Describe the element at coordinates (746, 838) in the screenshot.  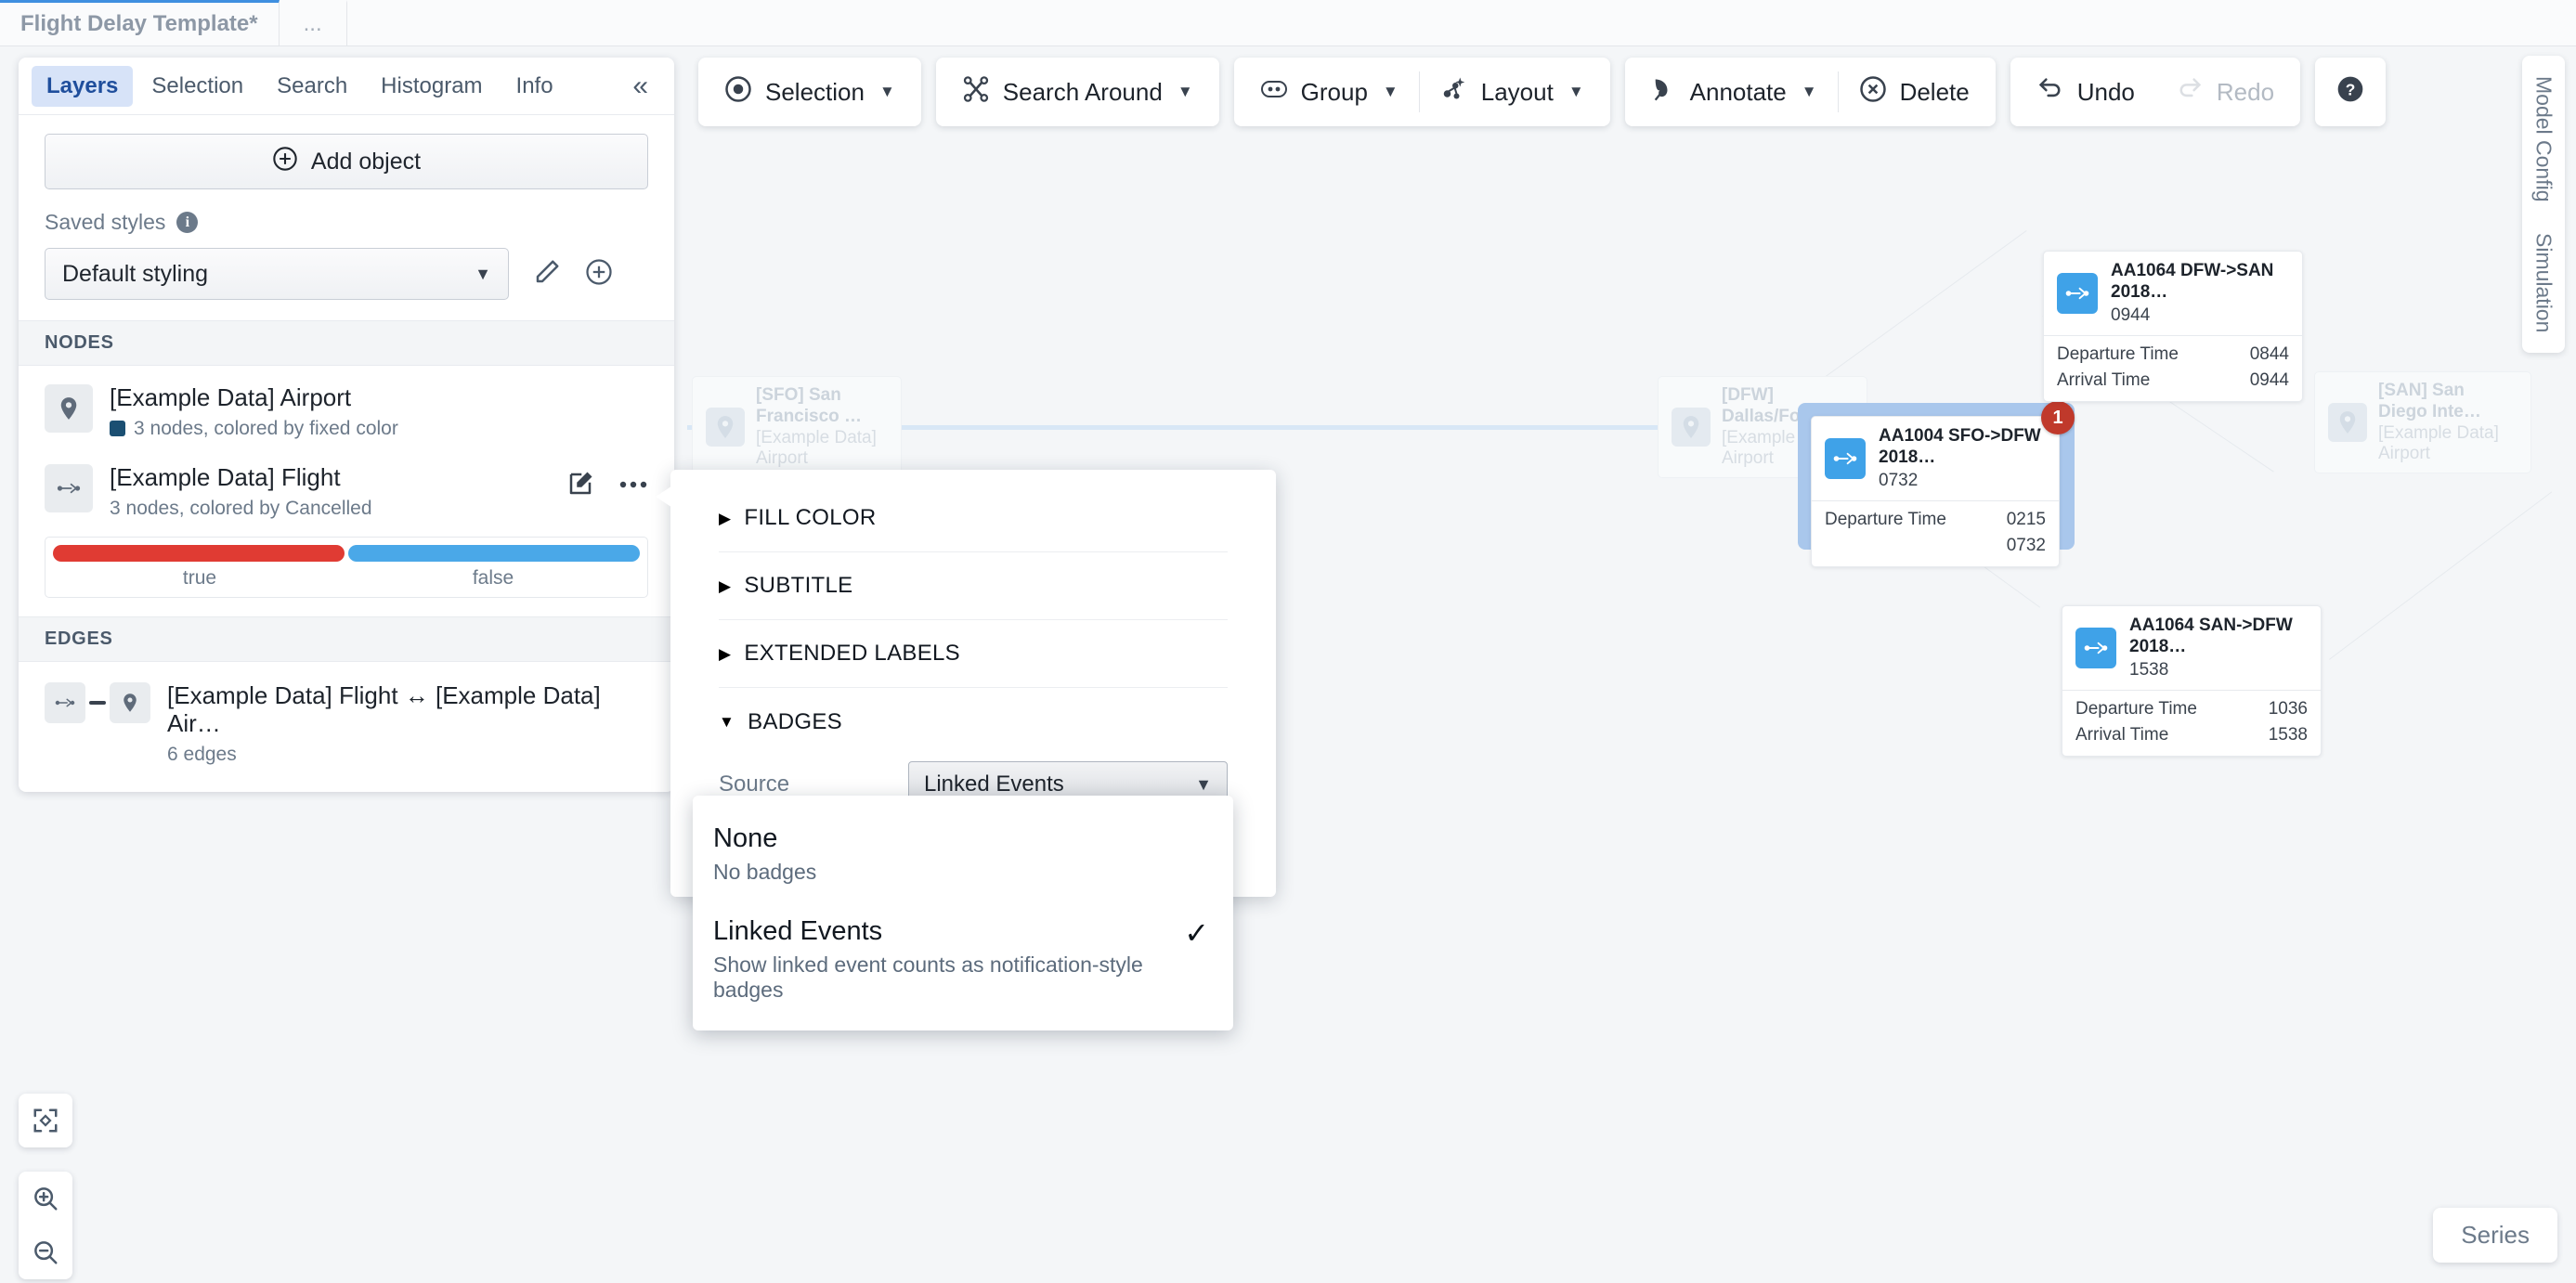
I see `option-name: None` at that location.